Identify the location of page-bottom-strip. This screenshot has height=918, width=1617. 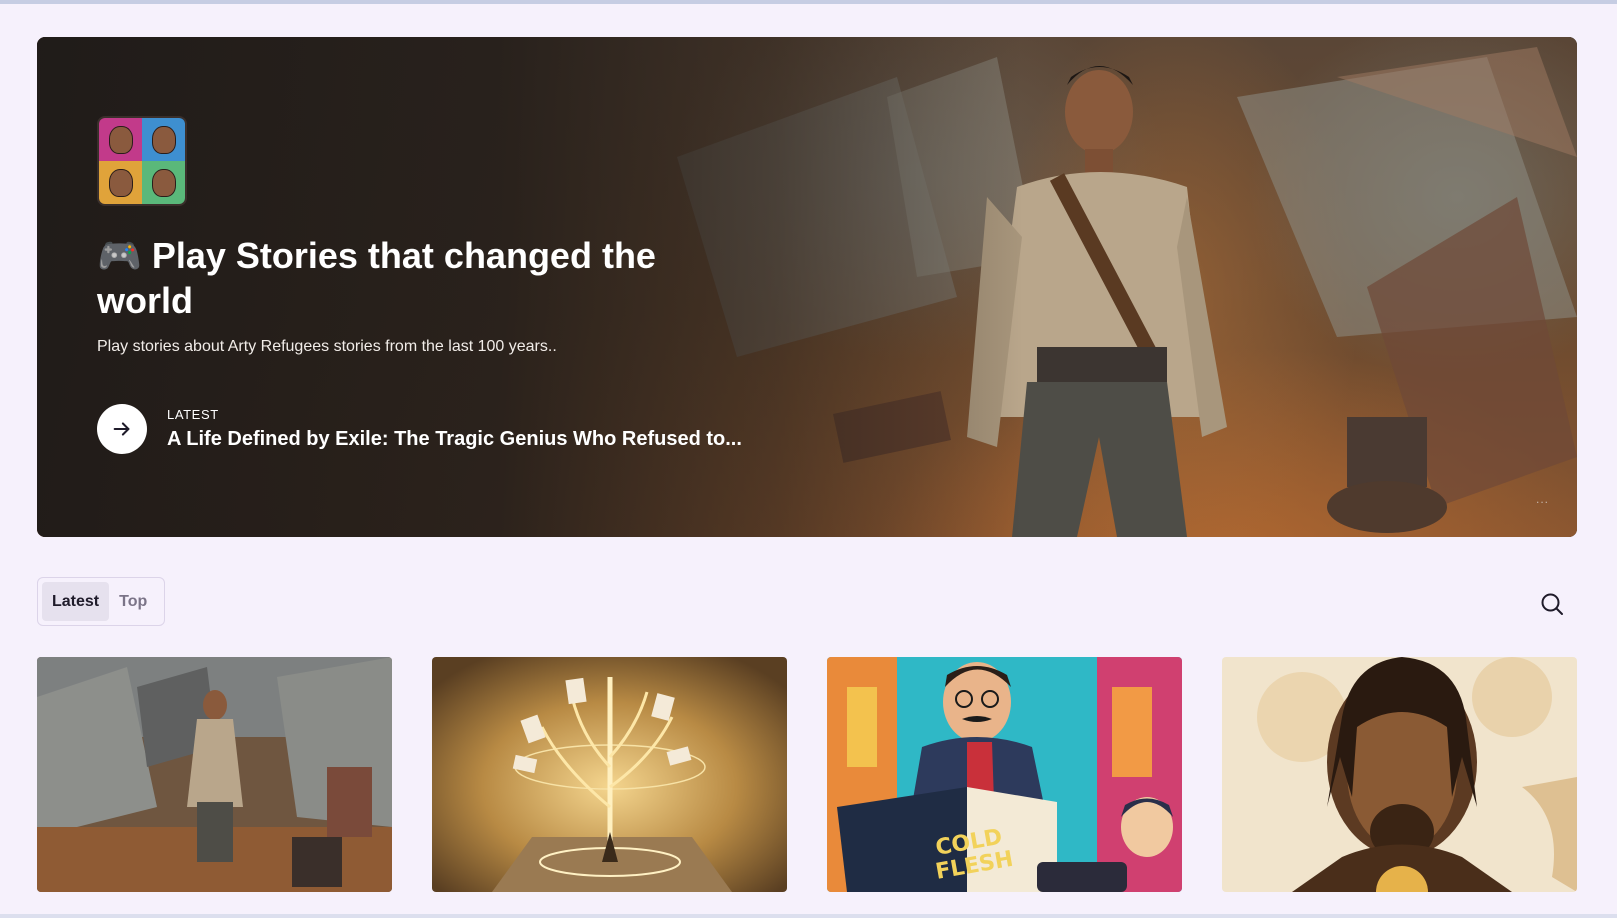
(808, 916).